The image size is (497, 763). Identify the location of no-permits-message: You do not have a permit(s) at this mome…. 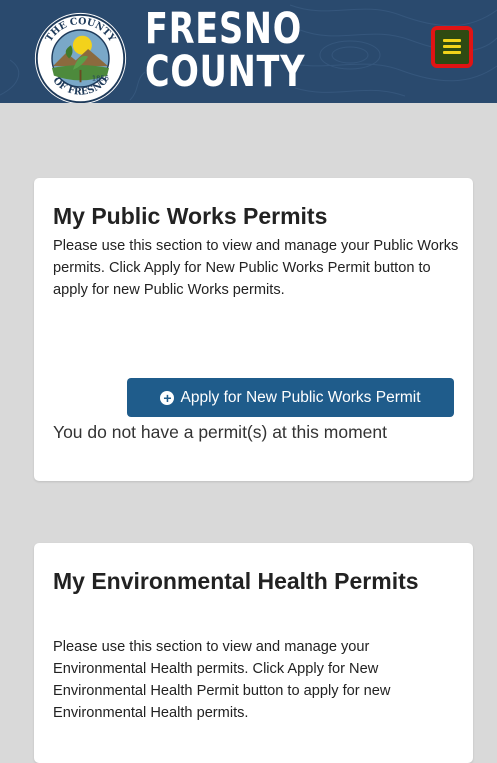
(220, 432).